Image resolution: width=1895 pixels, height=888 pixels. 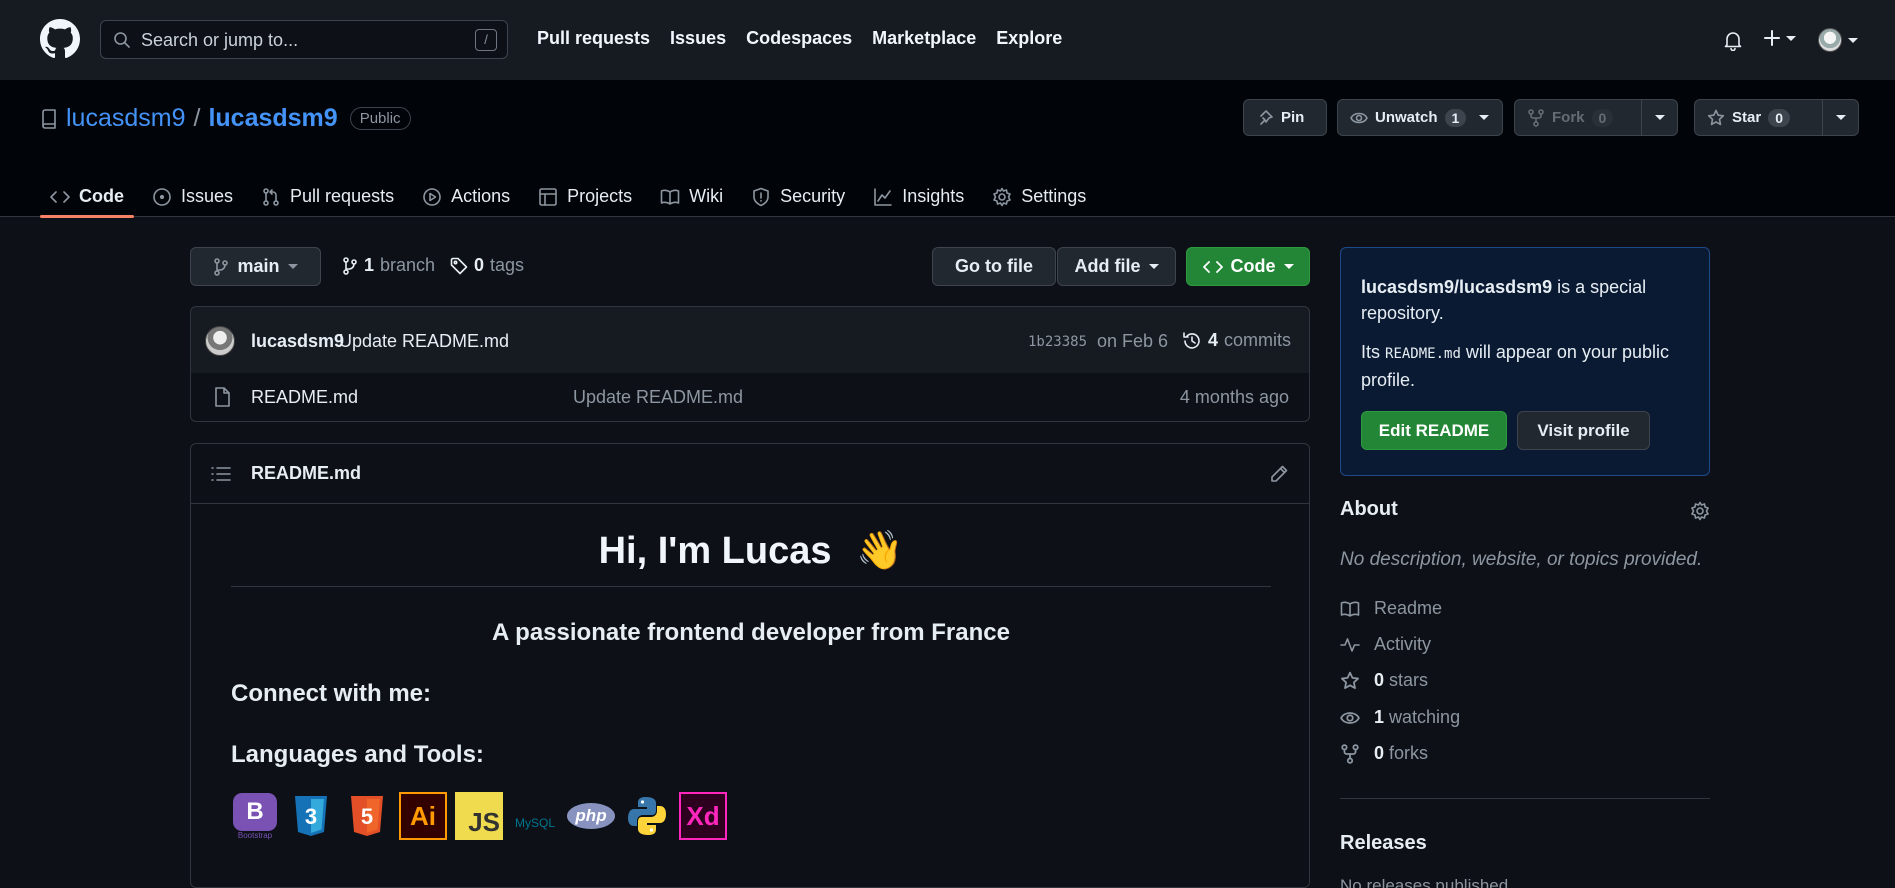 I want to click on tab-projects: Projects, so click(x=585, y=196).